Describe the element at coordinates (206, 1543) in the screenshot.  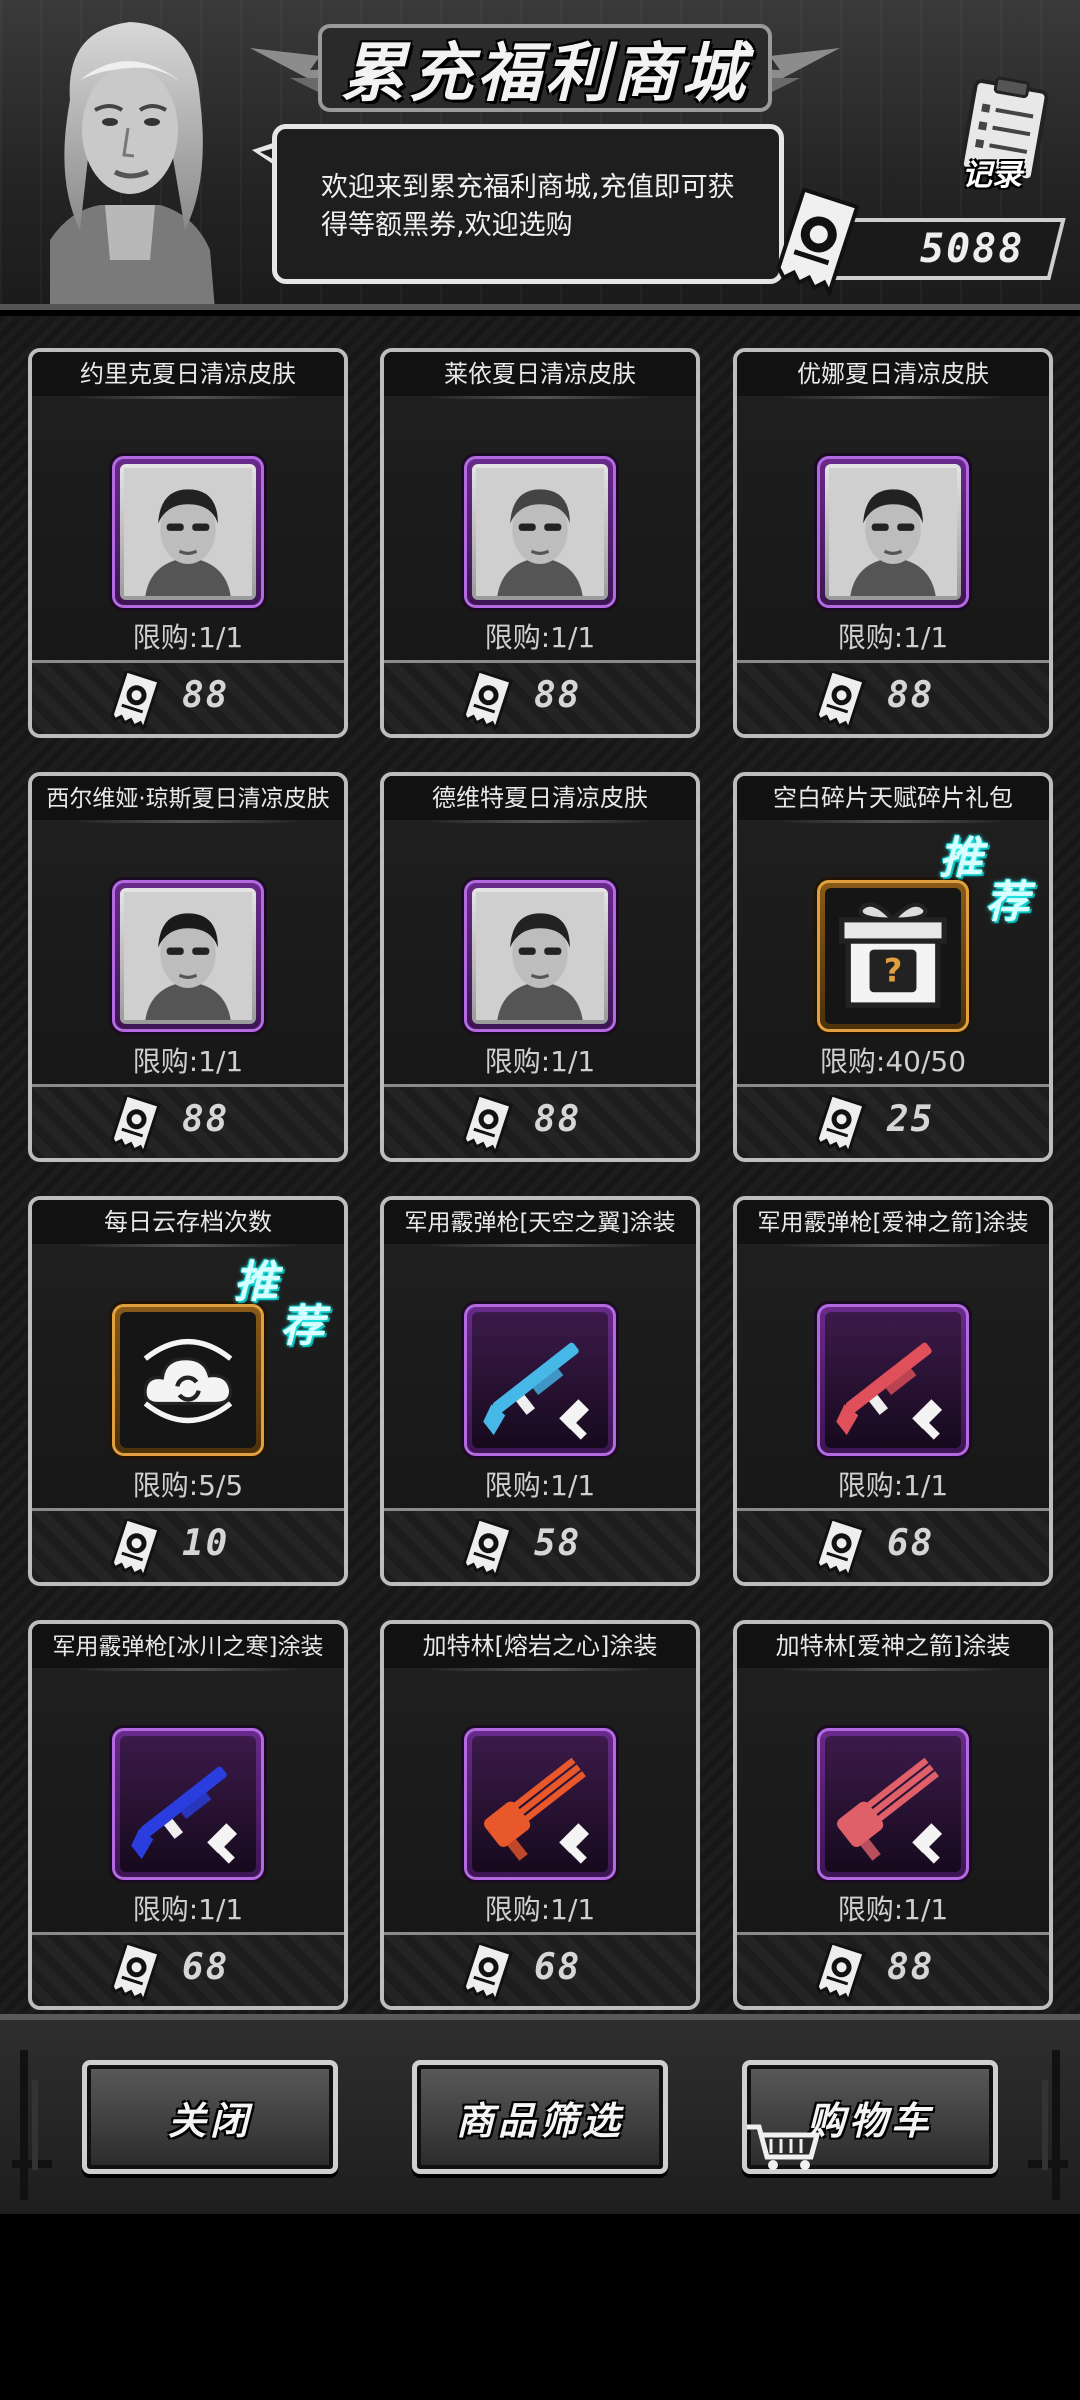
I see `item-price: 10` at that location.